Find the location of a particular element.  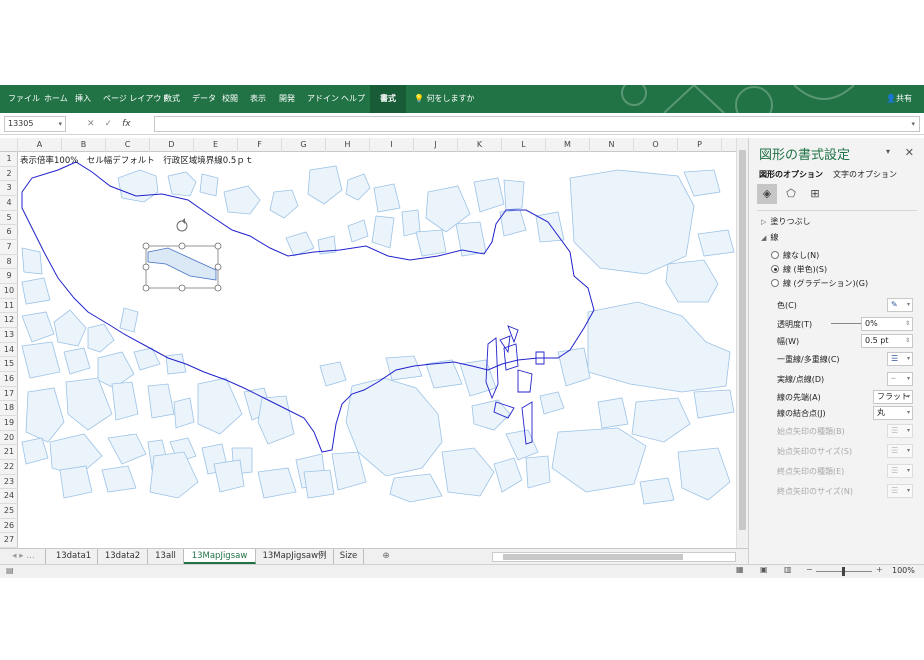

share-button: 👤共有 is located at coordinates (899, 99).